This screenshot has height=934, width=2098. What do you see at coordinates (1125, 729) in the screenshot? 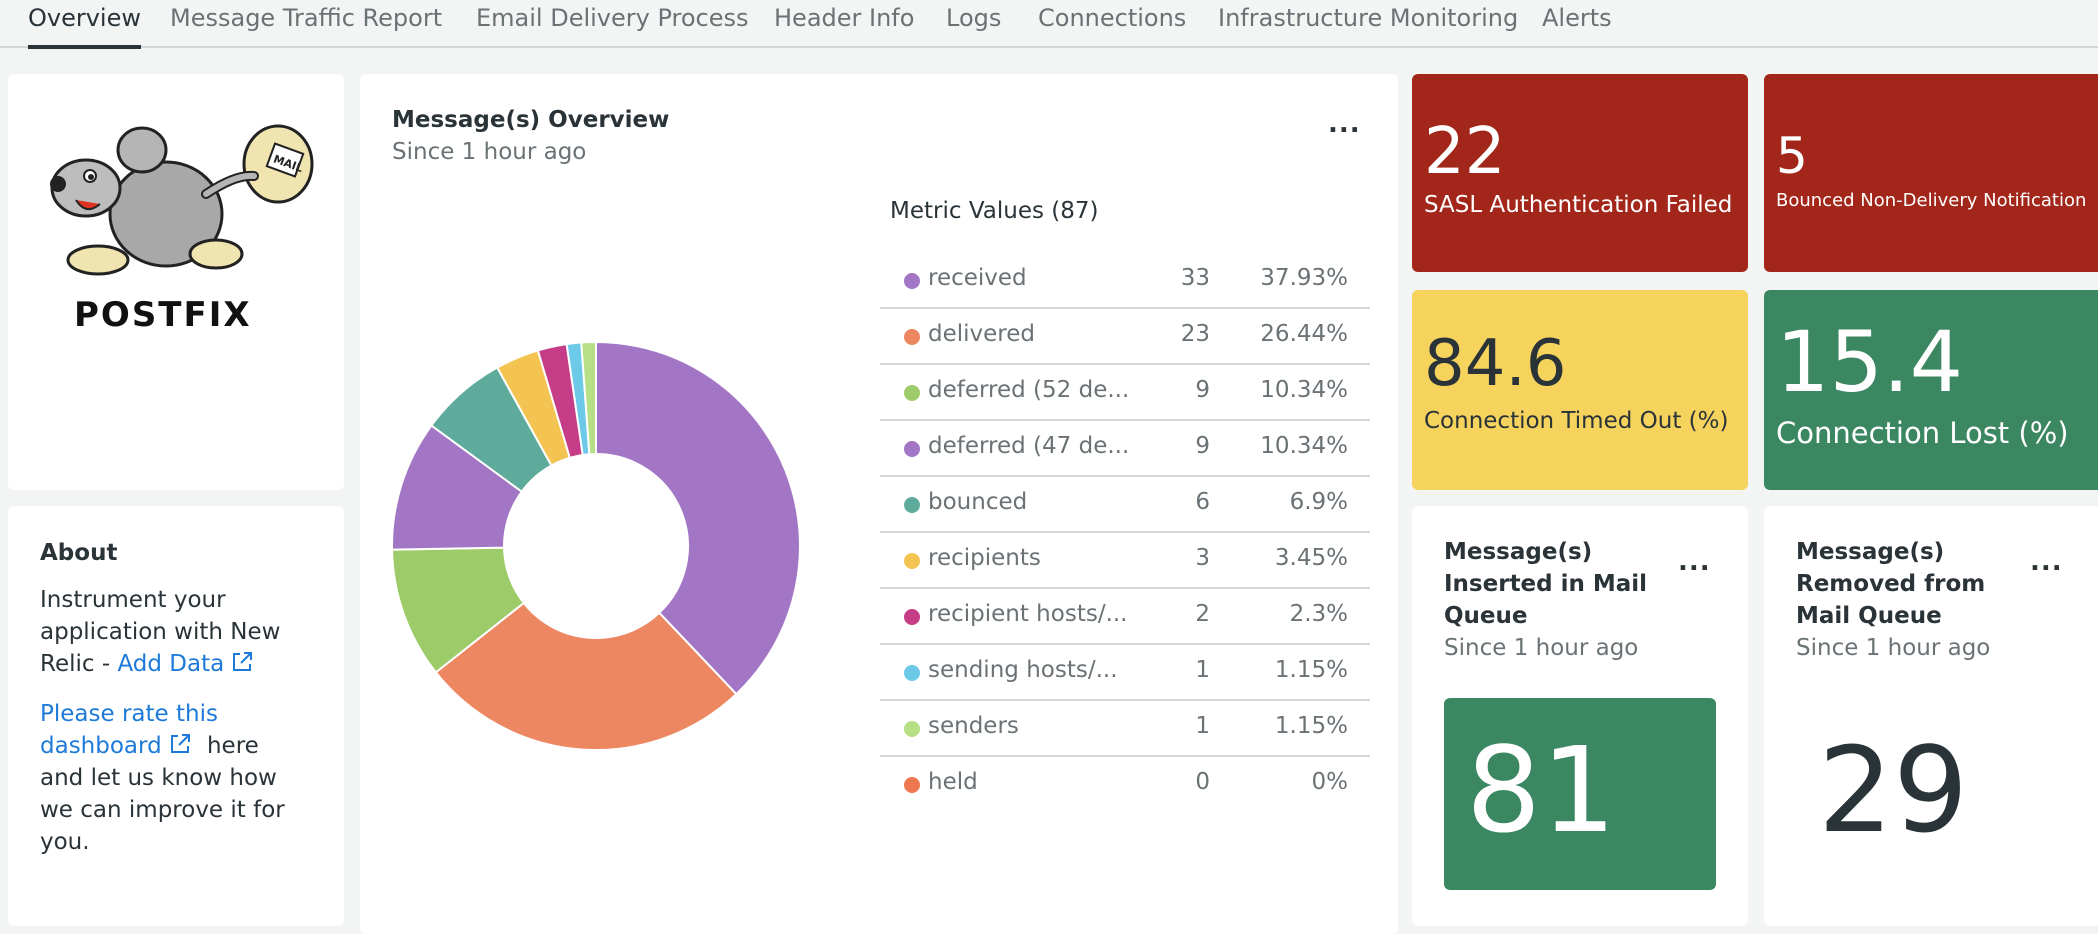
I see `legend-row: senders 1 1.15%` at bounding box center [1125, 729].